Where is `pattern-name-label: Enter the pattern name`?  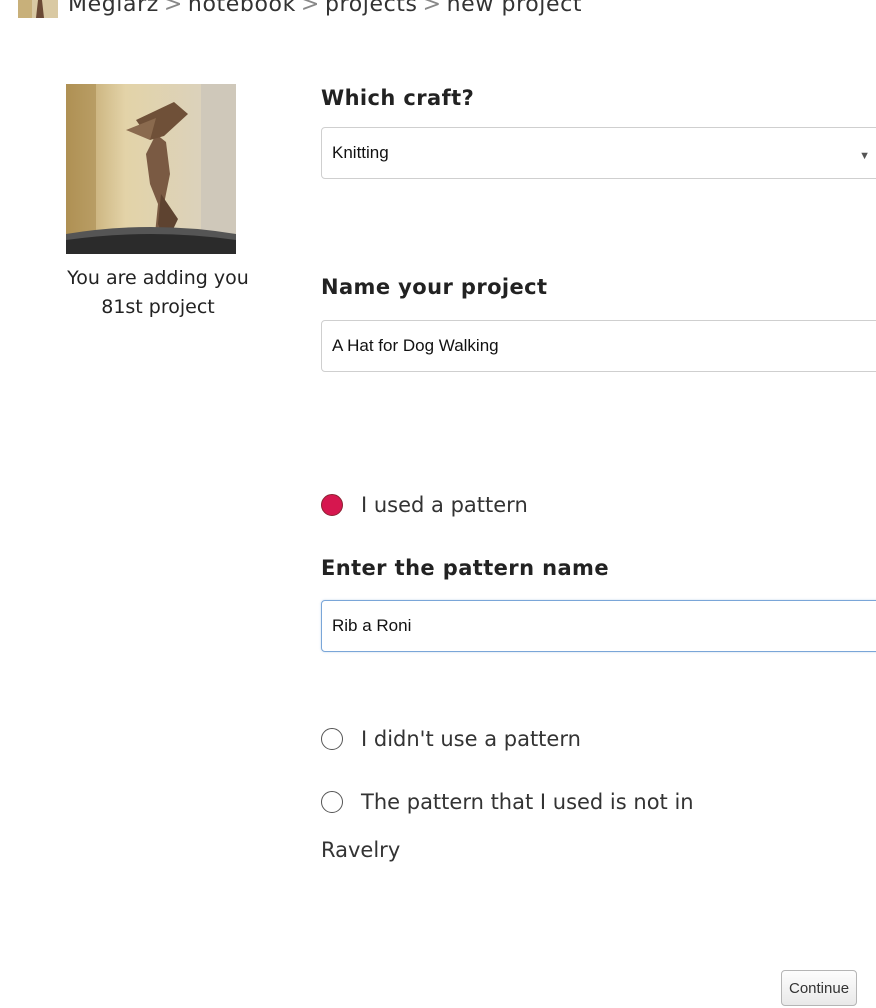 pattern-name-label: Enter the pattern name is located at coordinates (465, 568).